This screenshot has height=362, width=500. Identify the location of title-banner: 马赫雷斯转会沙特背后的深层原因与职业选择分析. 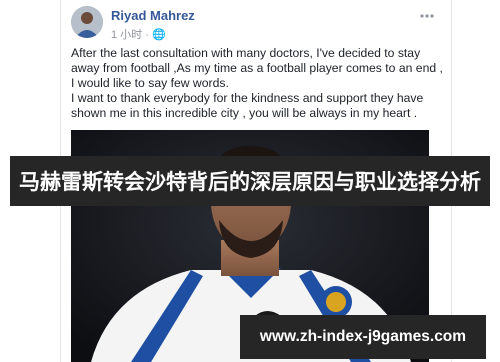
(250, 181).